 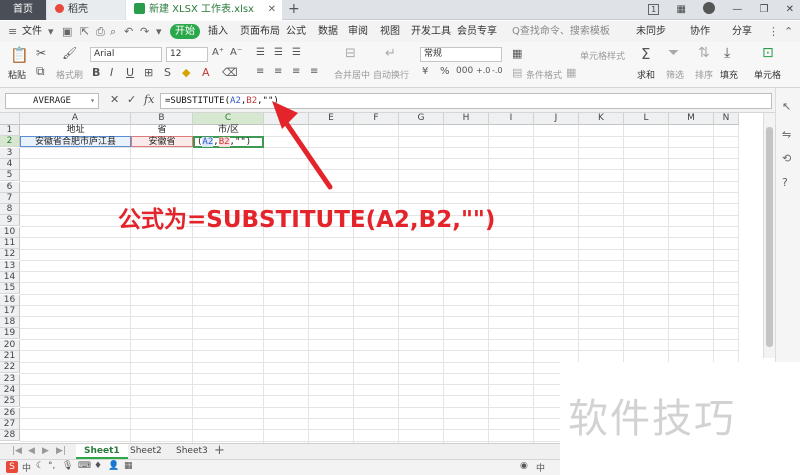 What do you see at coordinates (67, 31) in the screenshot?
I see `save-icon: ▣` at bounding box center [67, 31].